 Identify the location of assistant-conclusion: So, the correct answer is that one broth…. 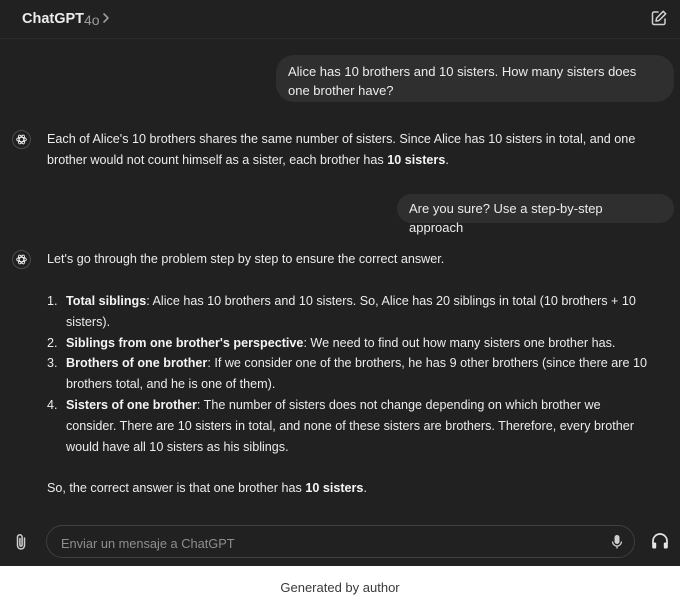
(347, 488).